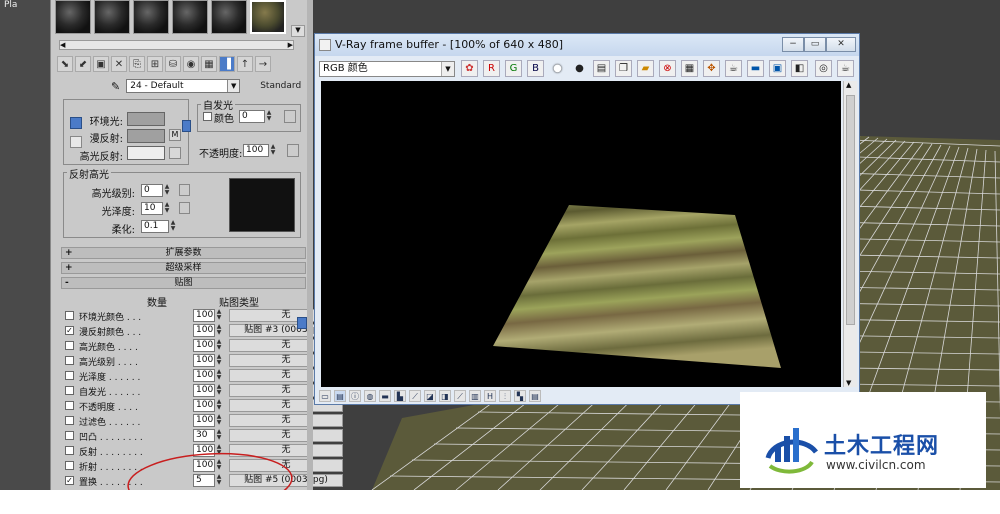 This screenshot has height=514, width=1000. What do you see at coordinates (491, 68) in the screenshot?
I see `red-channel-button: R` at bounding box center [491, 68].